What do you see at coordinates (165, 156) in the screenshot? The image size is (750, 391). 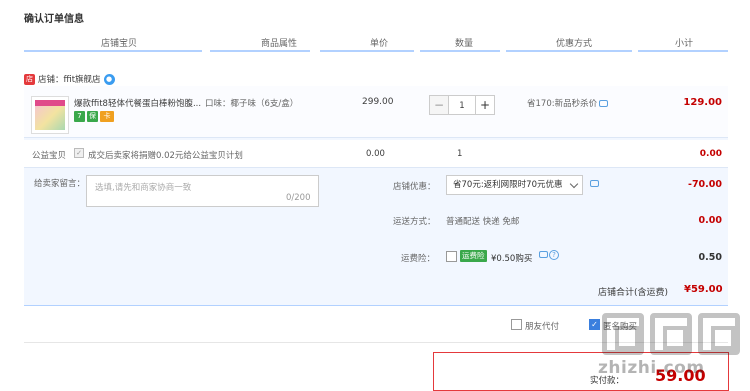 I see `charity-text: 成交后卖家将捐赠0.02元给公益宝贝计划` at bounding box center [165, 156].